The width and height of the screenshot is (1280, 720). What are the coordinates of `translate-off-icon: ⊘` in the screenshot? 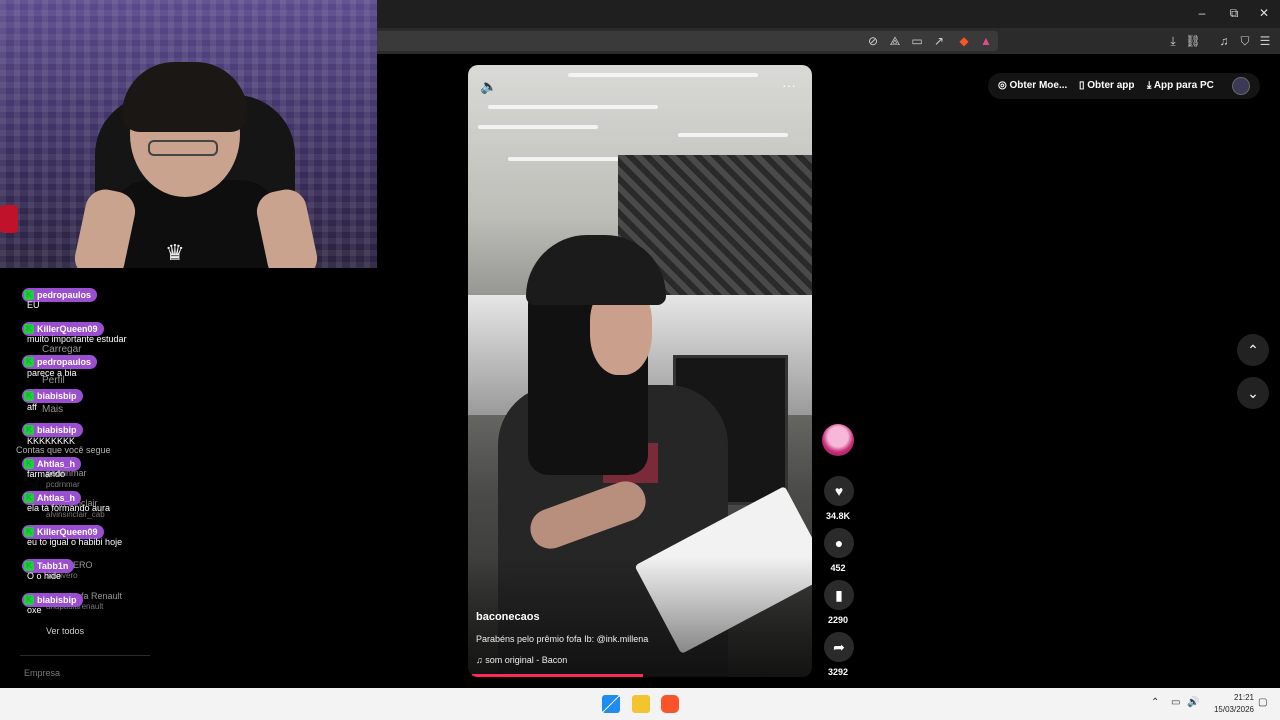 It's located at (873, 41).